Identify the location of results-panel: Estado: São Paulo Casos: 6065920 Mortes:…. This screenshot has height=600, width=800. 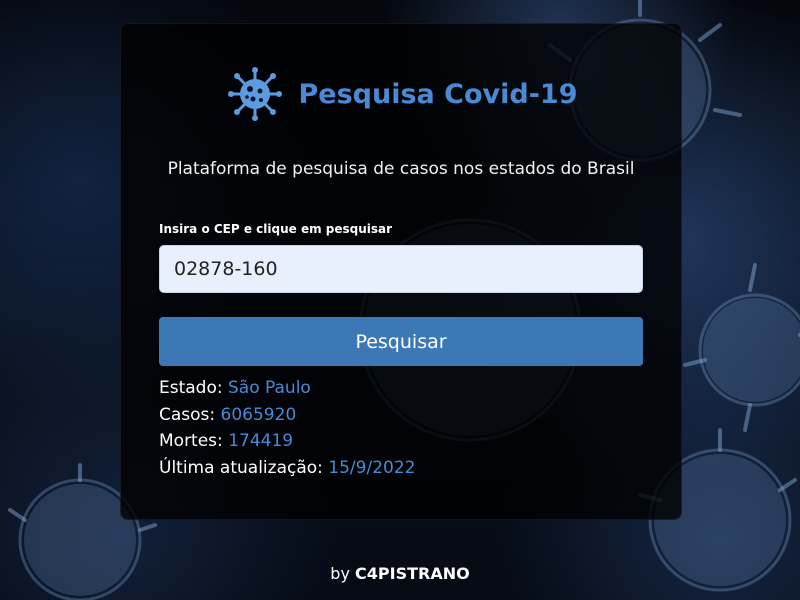
(287, 428).